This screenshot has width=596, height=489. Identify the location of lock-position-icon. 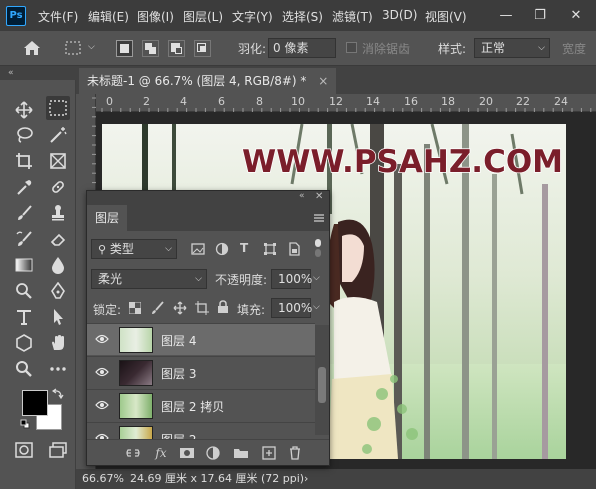
(180, 308).